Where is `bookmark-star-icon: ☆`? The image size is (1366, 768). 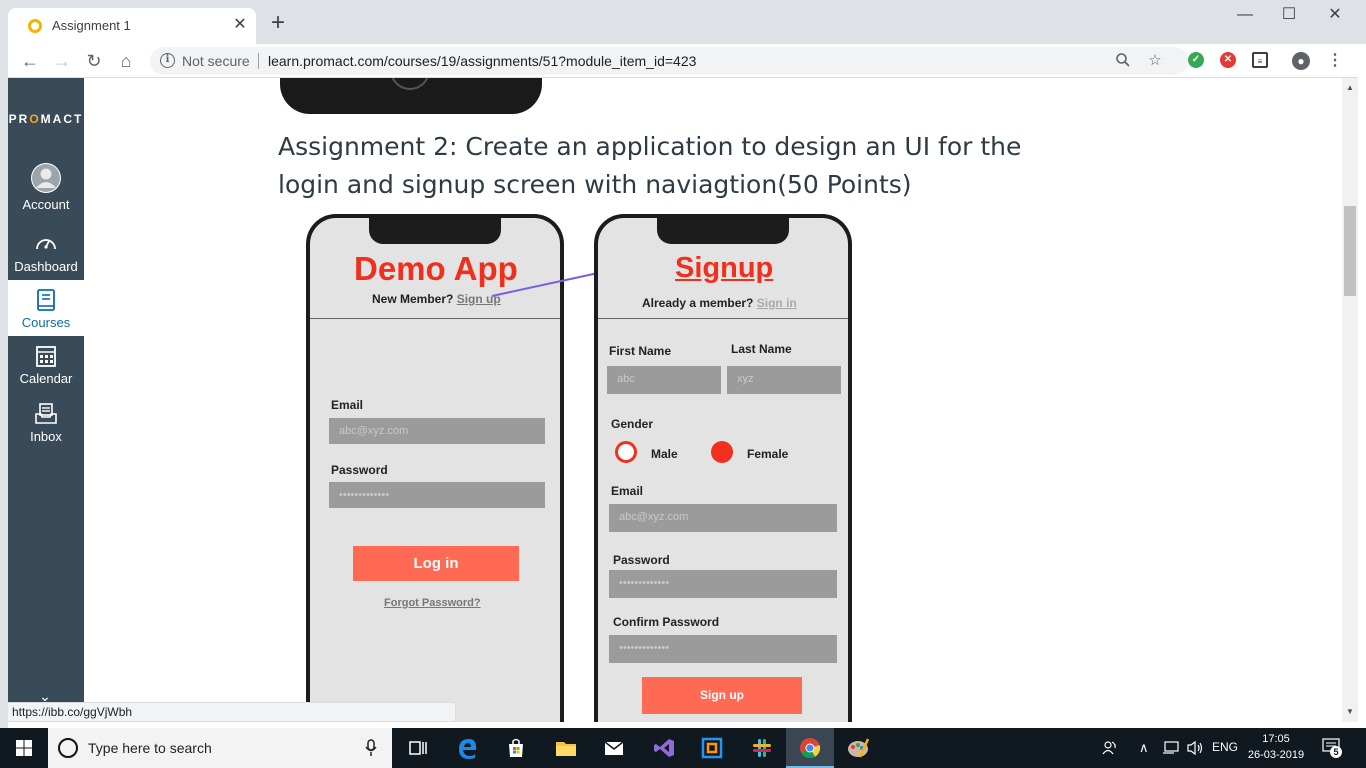
bookmark-star-icon: ☆ is located at coordinates (1155, 61).